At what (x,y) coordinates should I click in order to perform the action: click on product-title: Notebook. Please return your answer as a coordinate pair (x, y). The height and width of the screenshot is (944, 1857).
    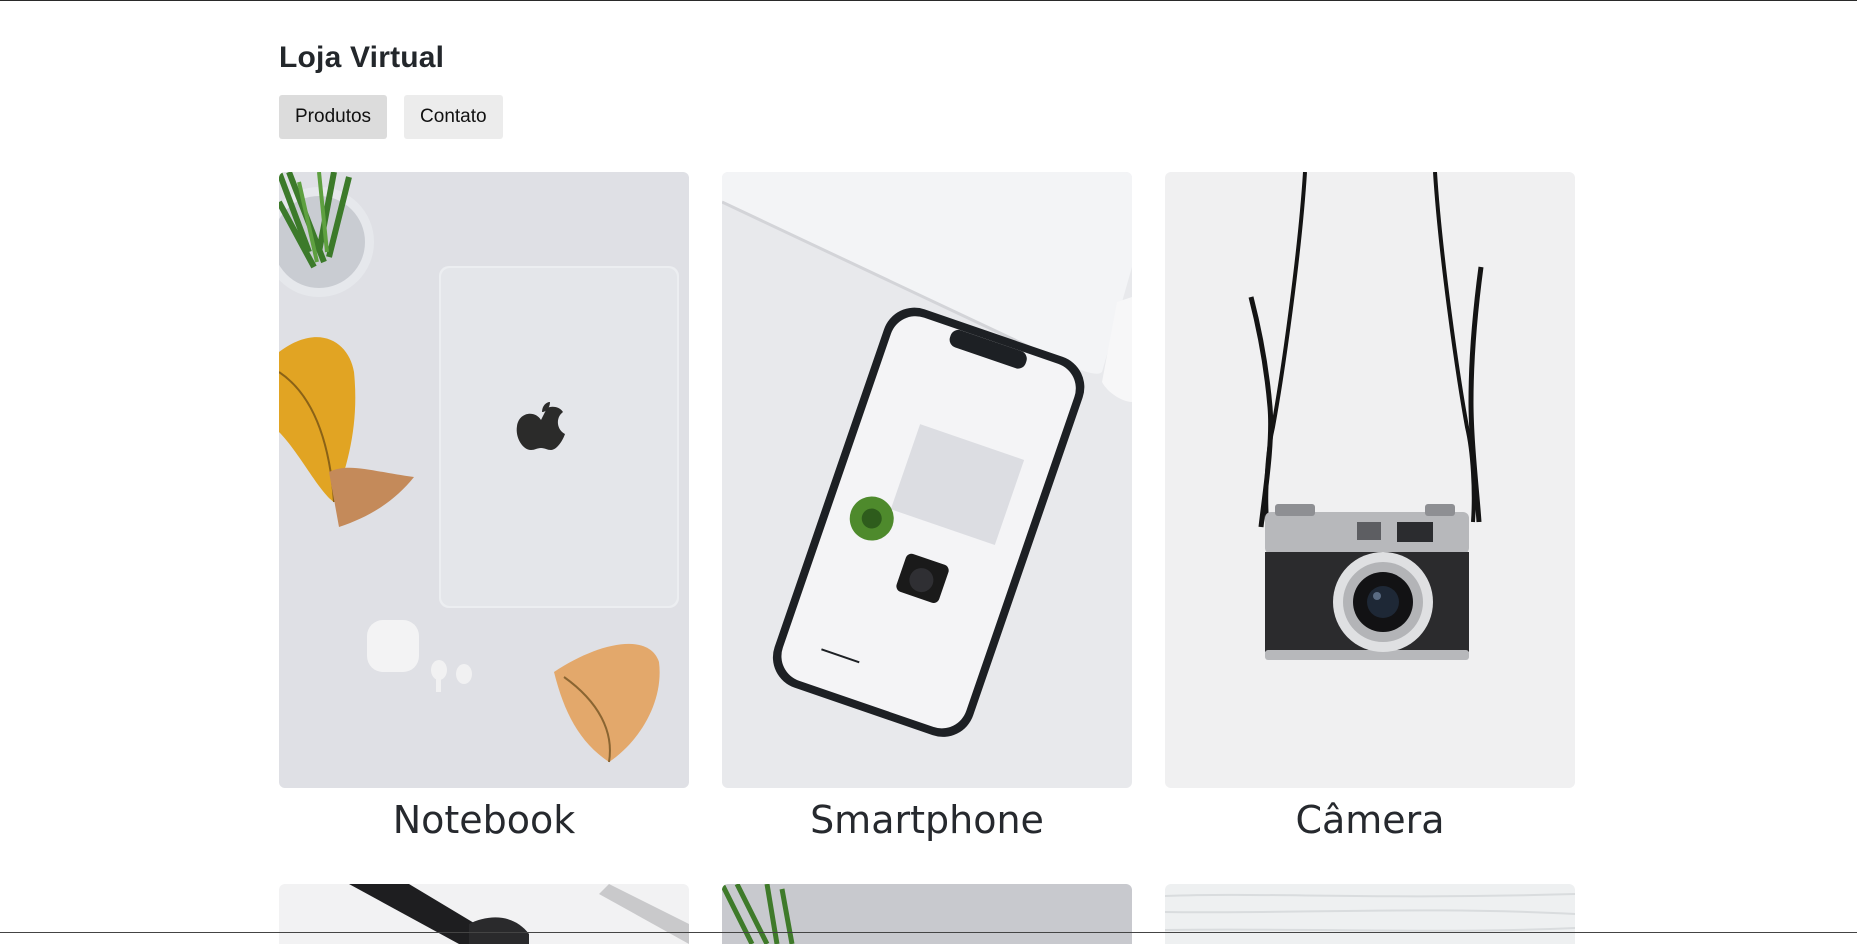
    Looking at the image, I should click on (484, 820).